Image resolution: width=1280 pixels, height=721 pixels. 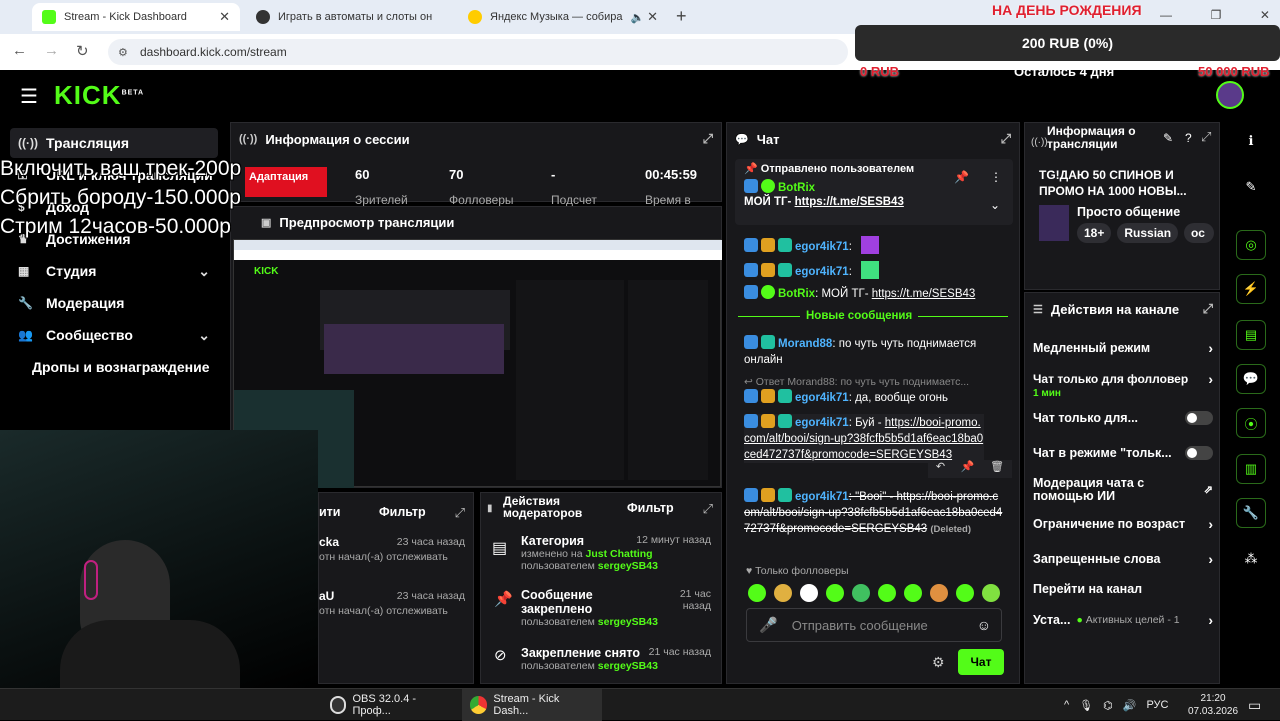 I want to click on stream-category: Просто общение, so click(x=1128, y=212).